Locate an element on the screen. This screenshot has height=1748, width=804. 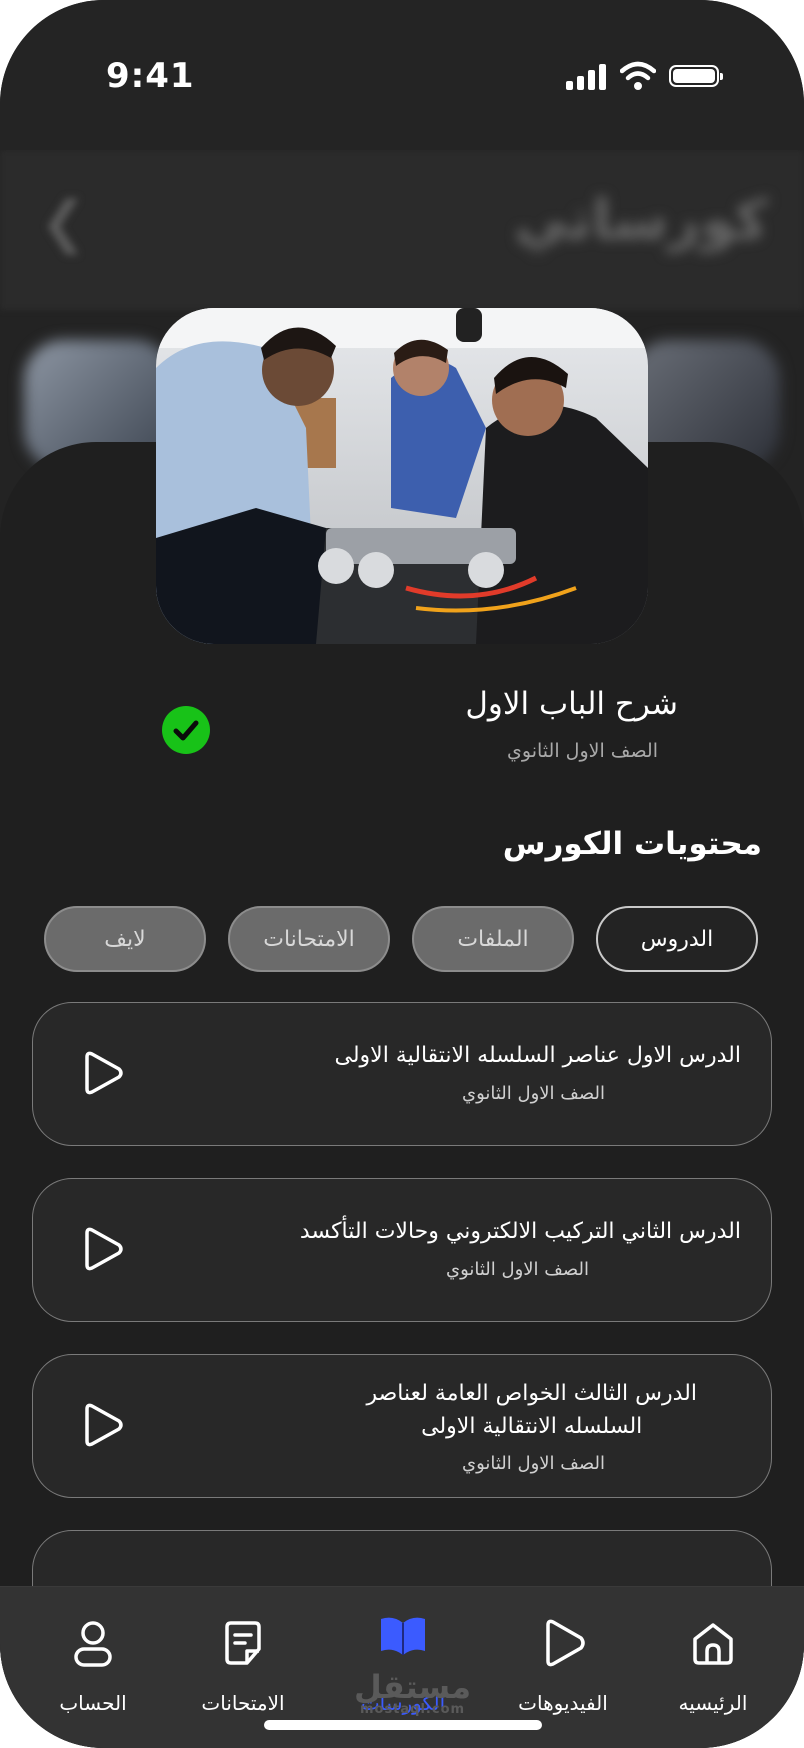
lesson-title-line-2: السلسله الانتقالية الاولى is located at coordinates (532, 1426).